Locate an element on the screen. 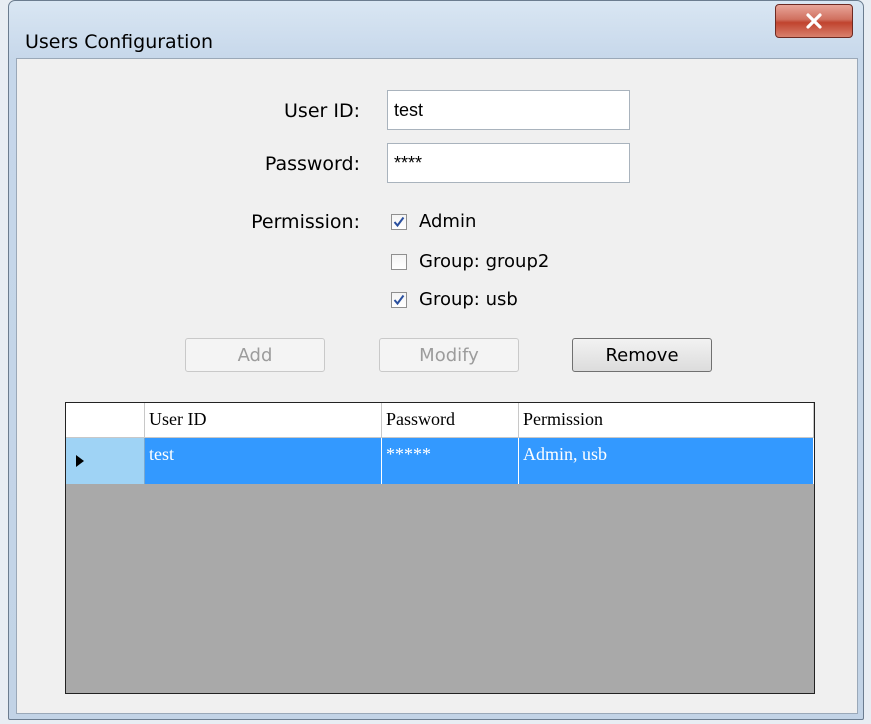 The width and height of the screenshot is (871, 724). grid-header-row: User ID Password Permission is located at coordinates (440, 420).